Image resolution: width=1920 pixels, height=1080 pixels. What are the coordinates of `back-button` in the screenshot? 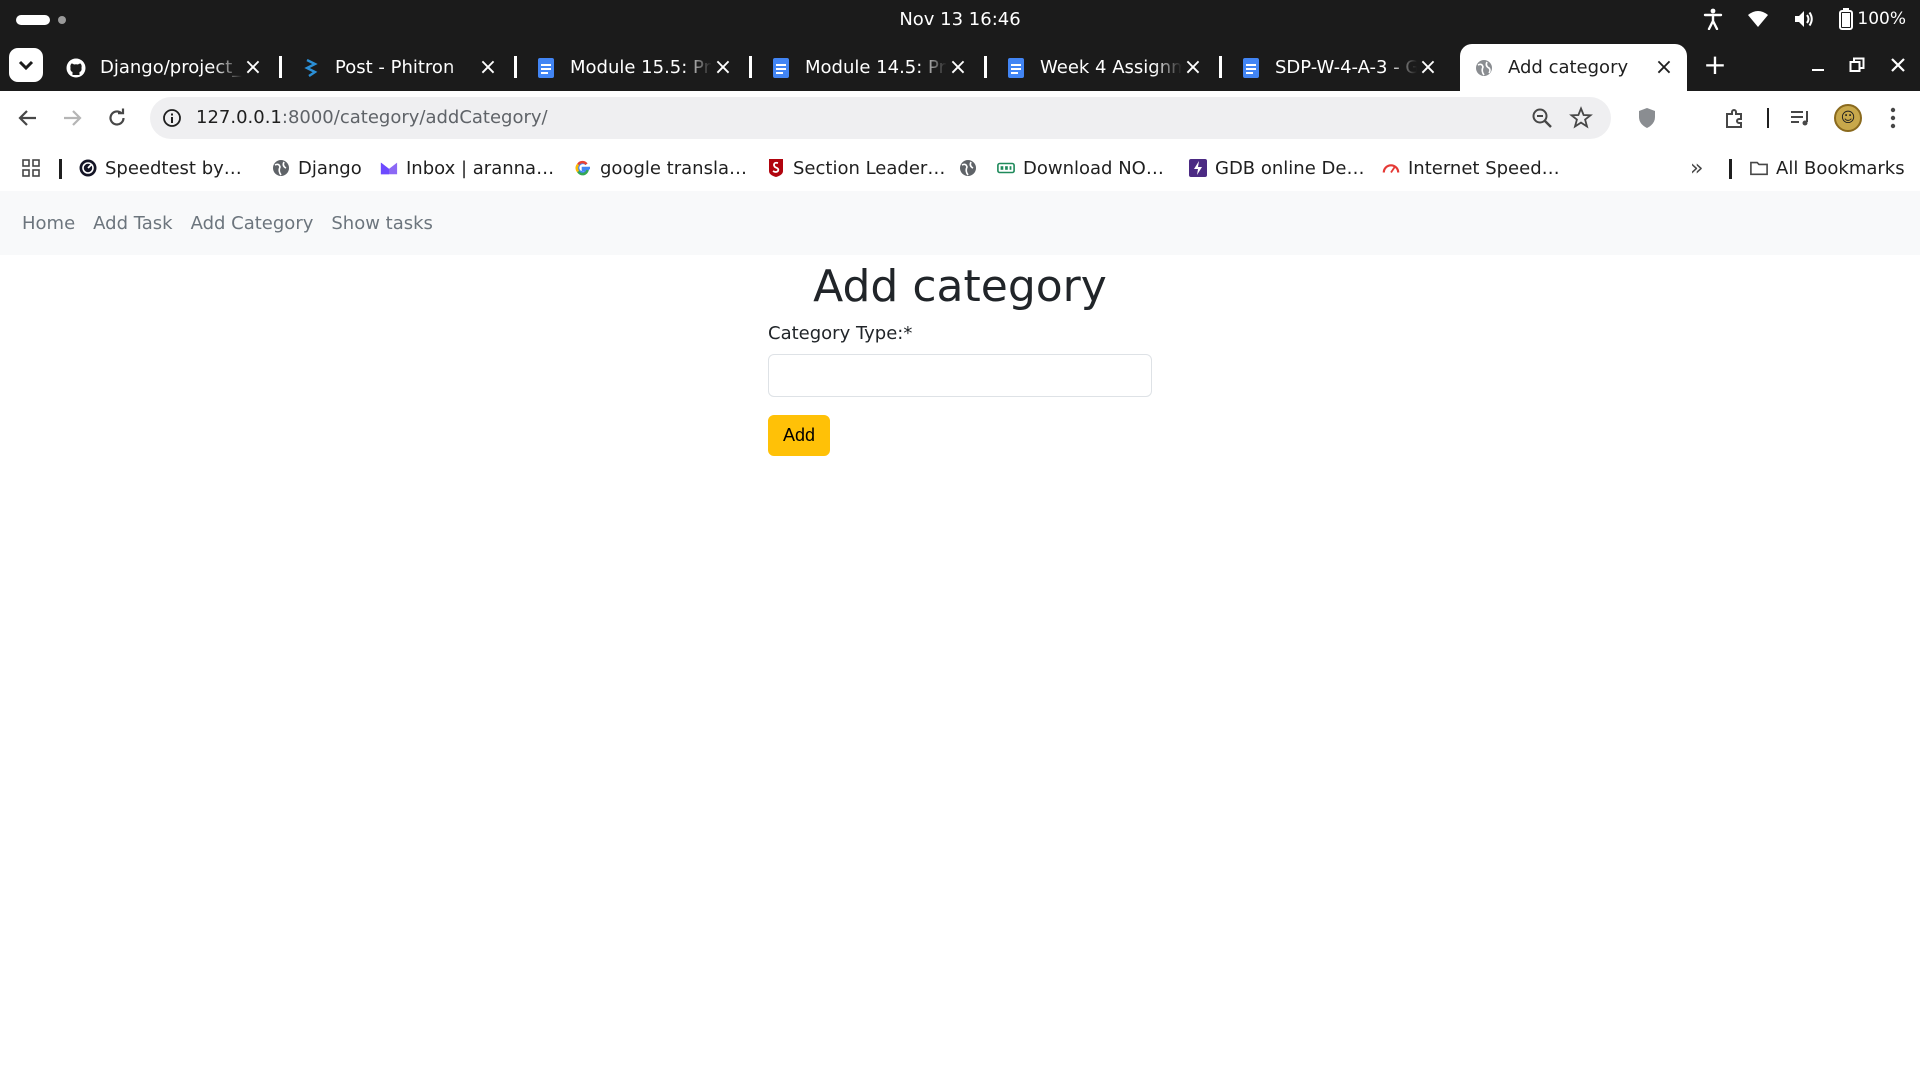 It's located at (28, 118).